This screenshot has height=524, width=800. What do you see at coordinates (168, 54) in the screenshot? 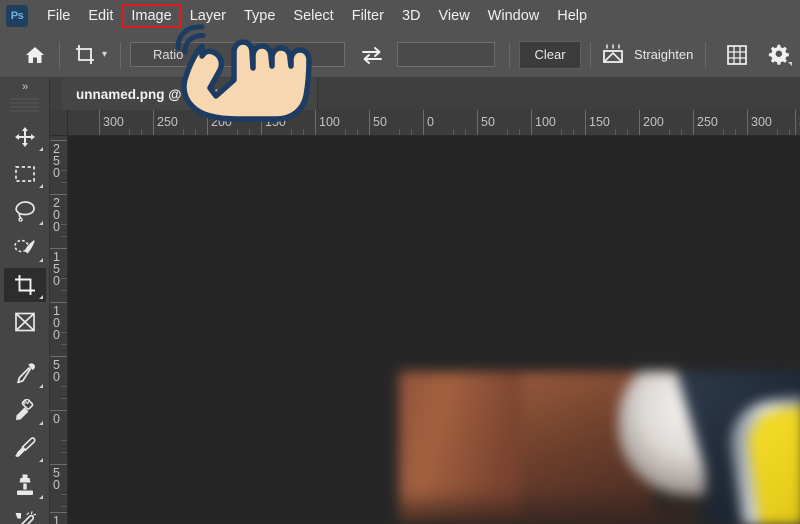
I see `crop-ratio-value: Ratio` at bounding box center [168, 54].